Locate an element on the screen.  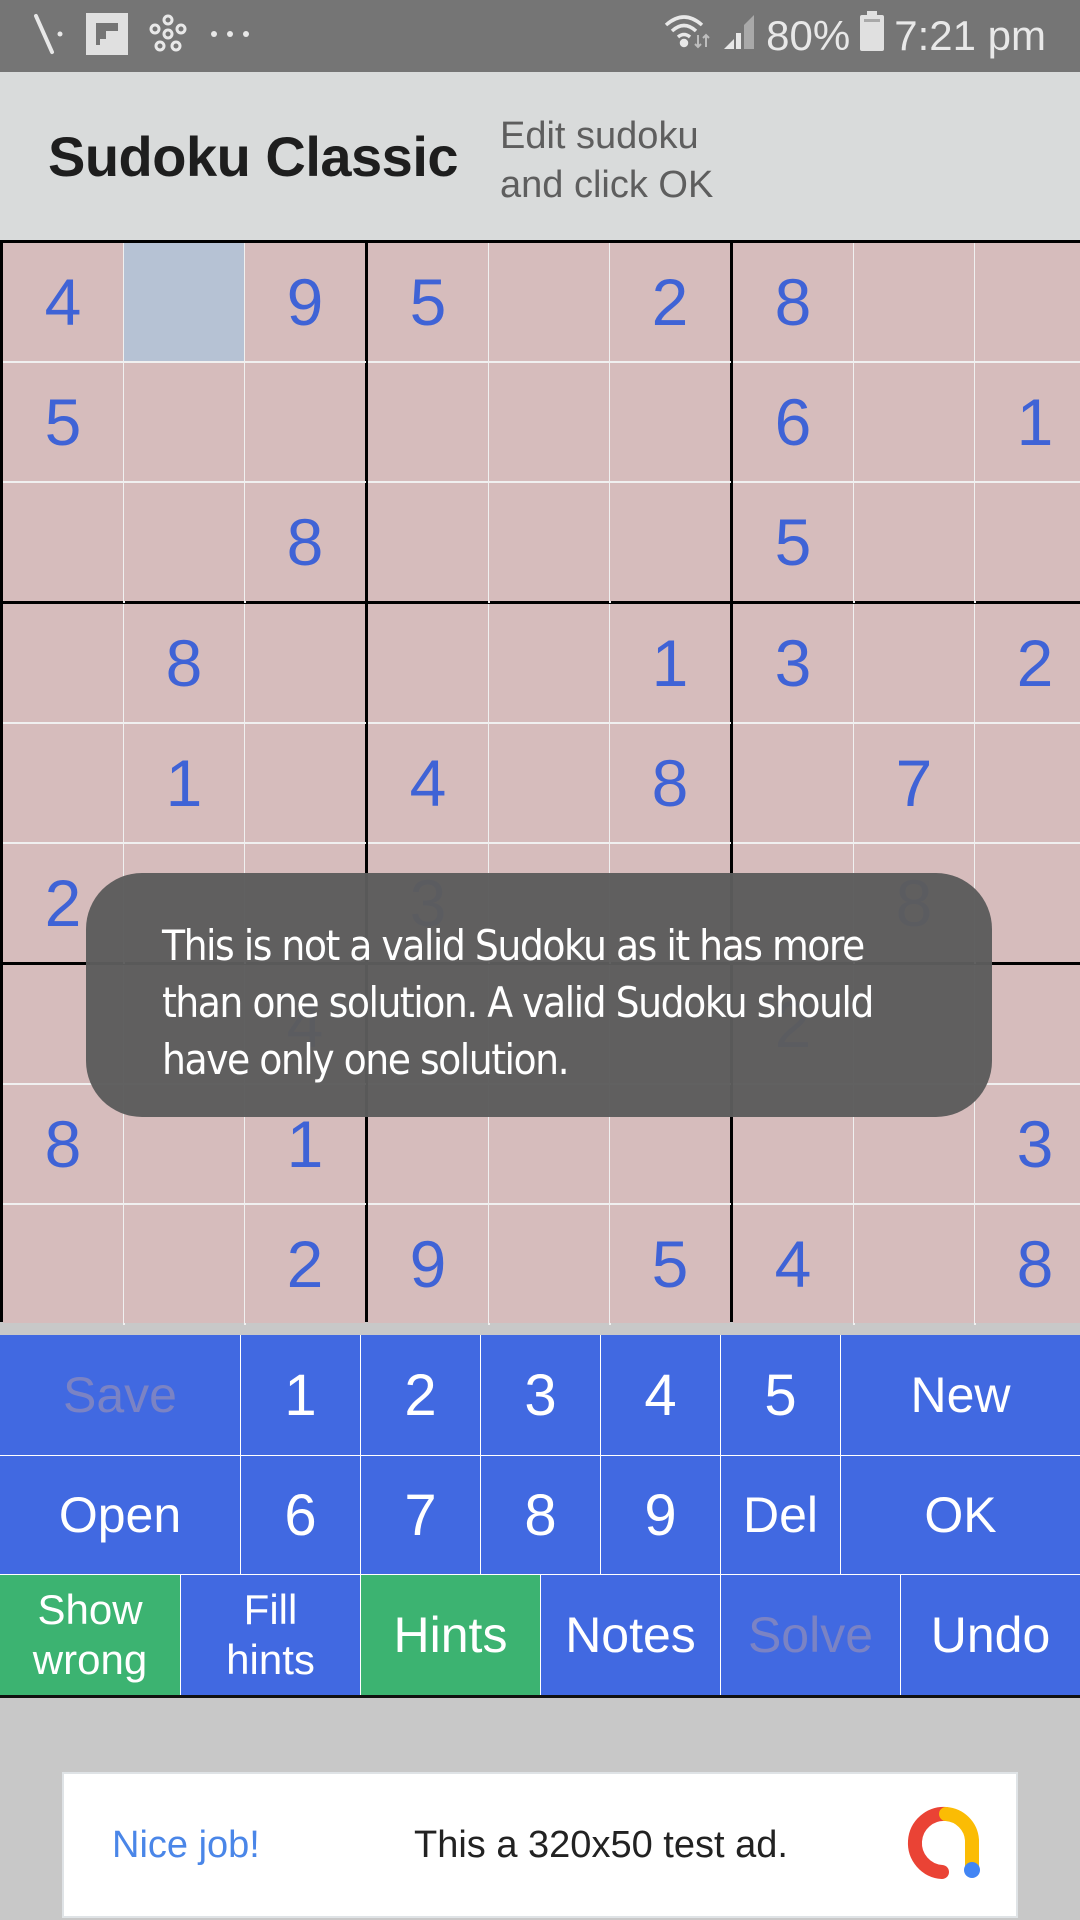
status-system: 80% 7:21 pm is located at coordinates (854, 36).